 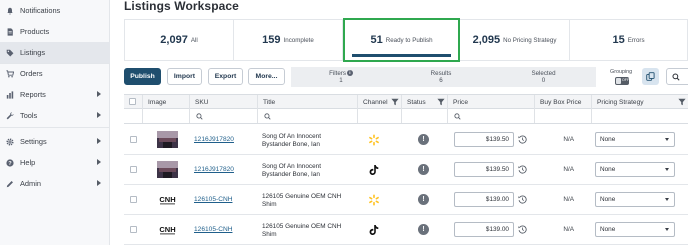 I want to click on column-header-pricing-strategy: Pricing Strategy, so click(x=639, y=102).